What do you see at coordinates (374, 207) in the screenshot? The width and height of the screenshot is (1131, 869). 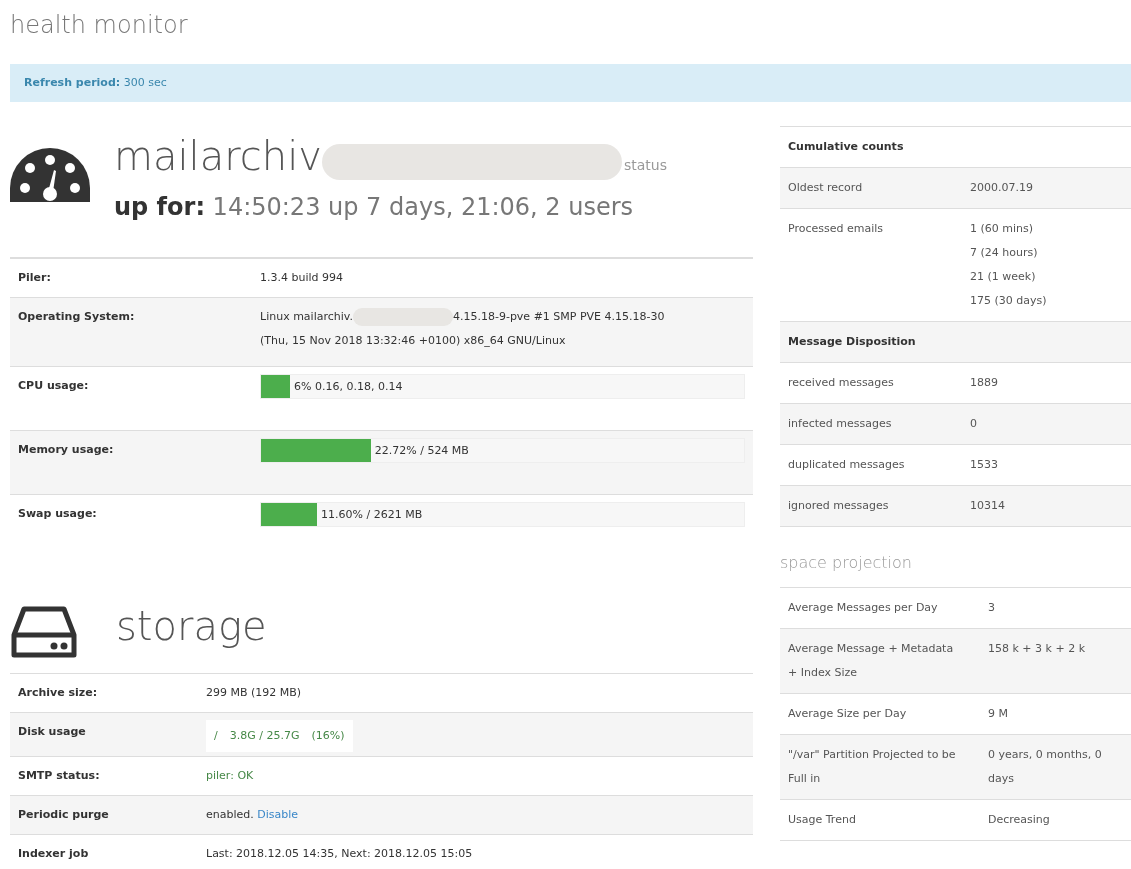 I see `uptime-text: up for: 14:50:23 up 7 days, 21:06, 2 users` at bounding box center [374, 207].